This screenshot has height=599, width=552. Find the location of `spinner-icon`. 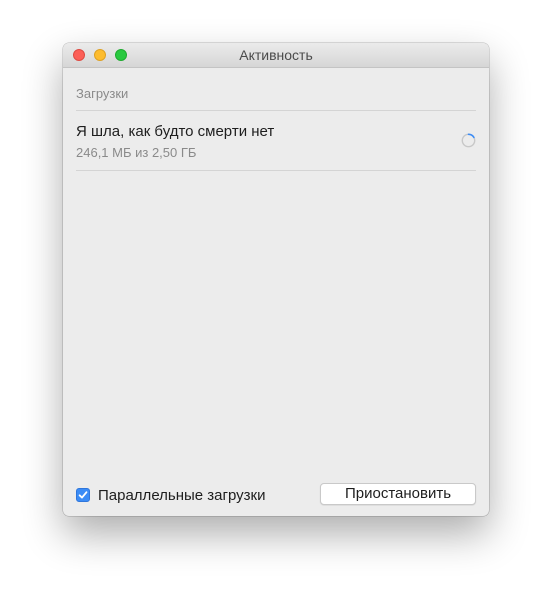

spinner-icon is located at coordinates (468, 140).